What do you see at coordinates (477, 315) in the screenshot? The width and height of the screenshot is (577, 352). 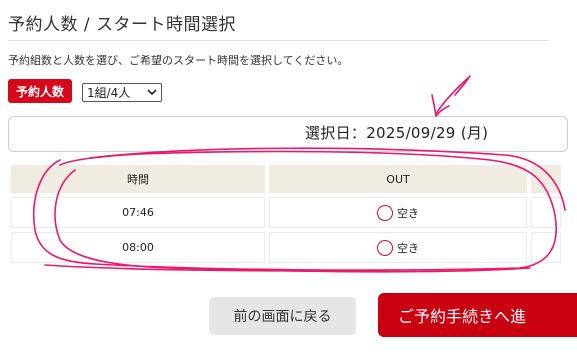 I see `proceed-button: ご予約手続きへ進` at bounding box center [477, 315].